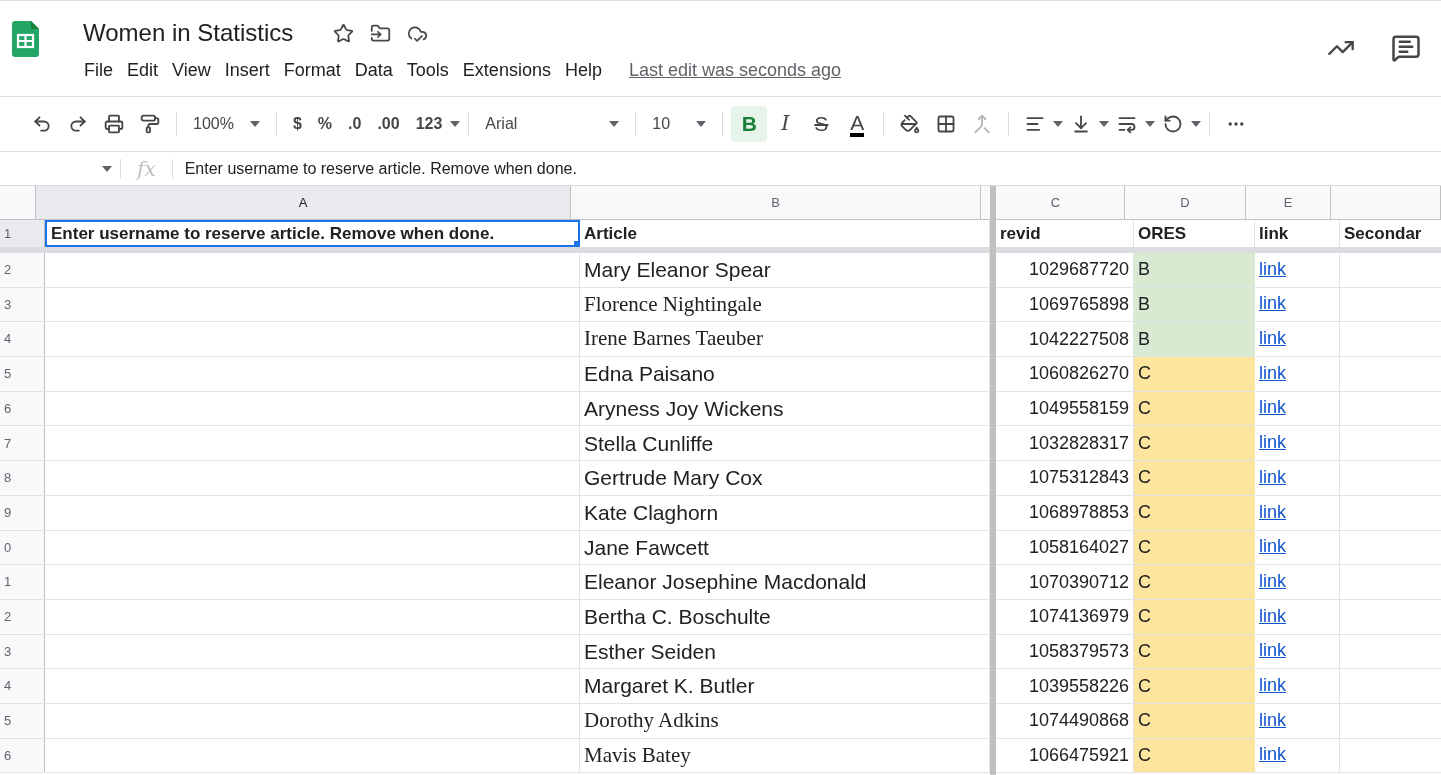  What do you see at coordinates (22, 478) in the screenshot?
I see `row-number: 8` at bounding box center [22, 478].